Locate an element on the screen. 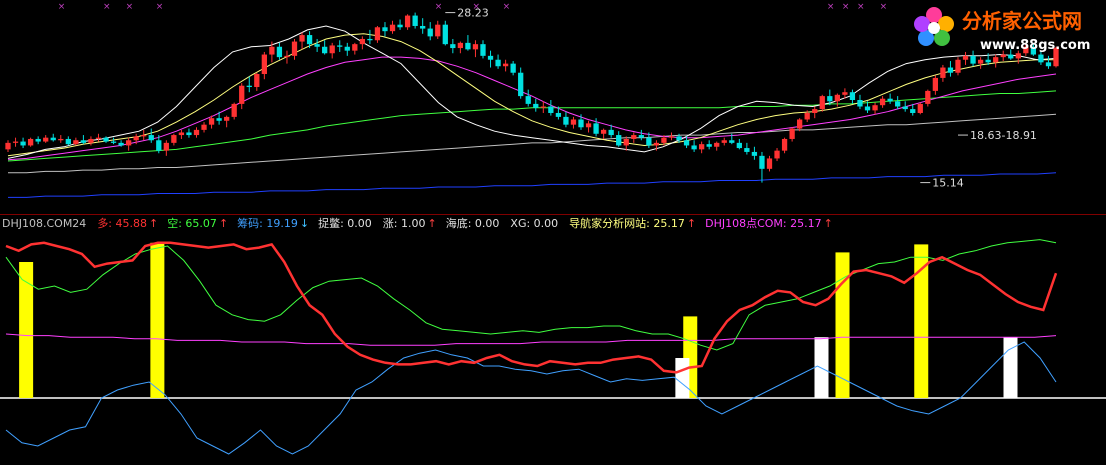 Image resolution: width=1106 pixels, height=465 pixels. legend-zhang-arrow: ↑ is located at coordinates (431, 223).